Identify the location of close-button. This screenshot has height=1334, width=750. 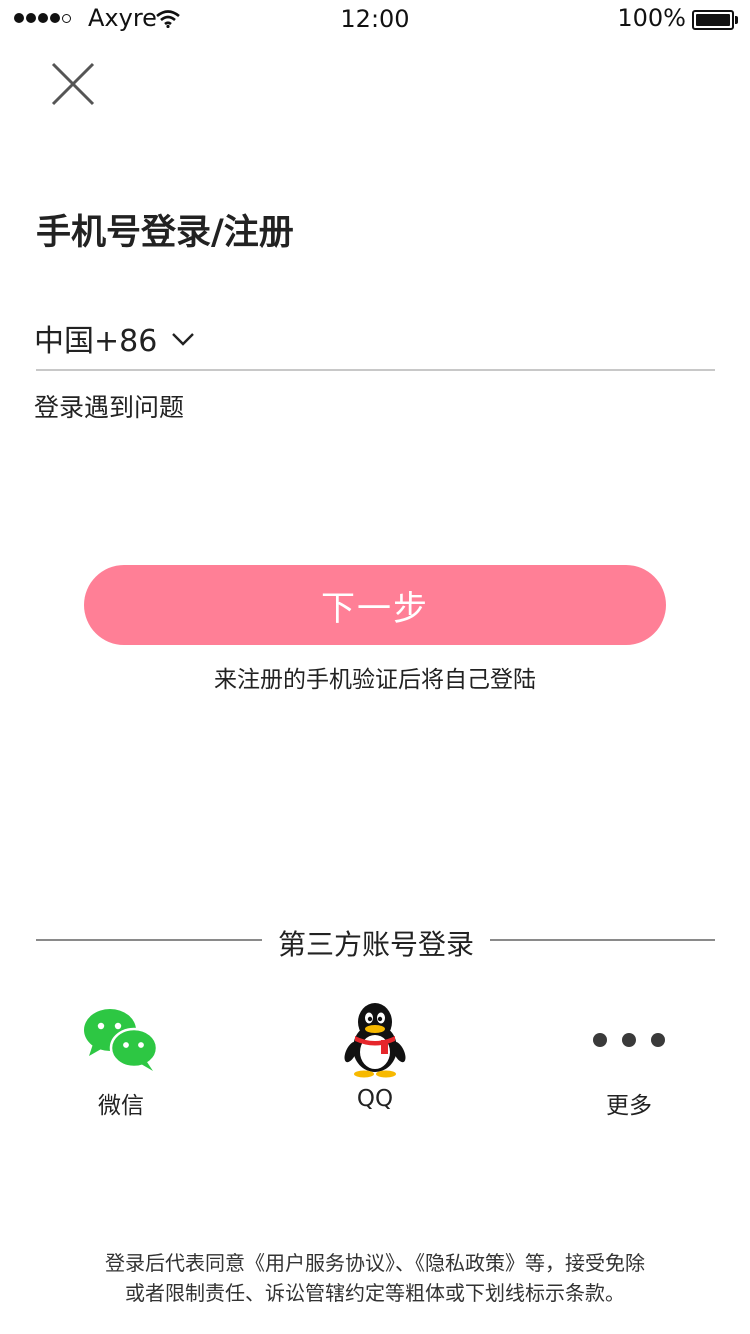
(73, 85).